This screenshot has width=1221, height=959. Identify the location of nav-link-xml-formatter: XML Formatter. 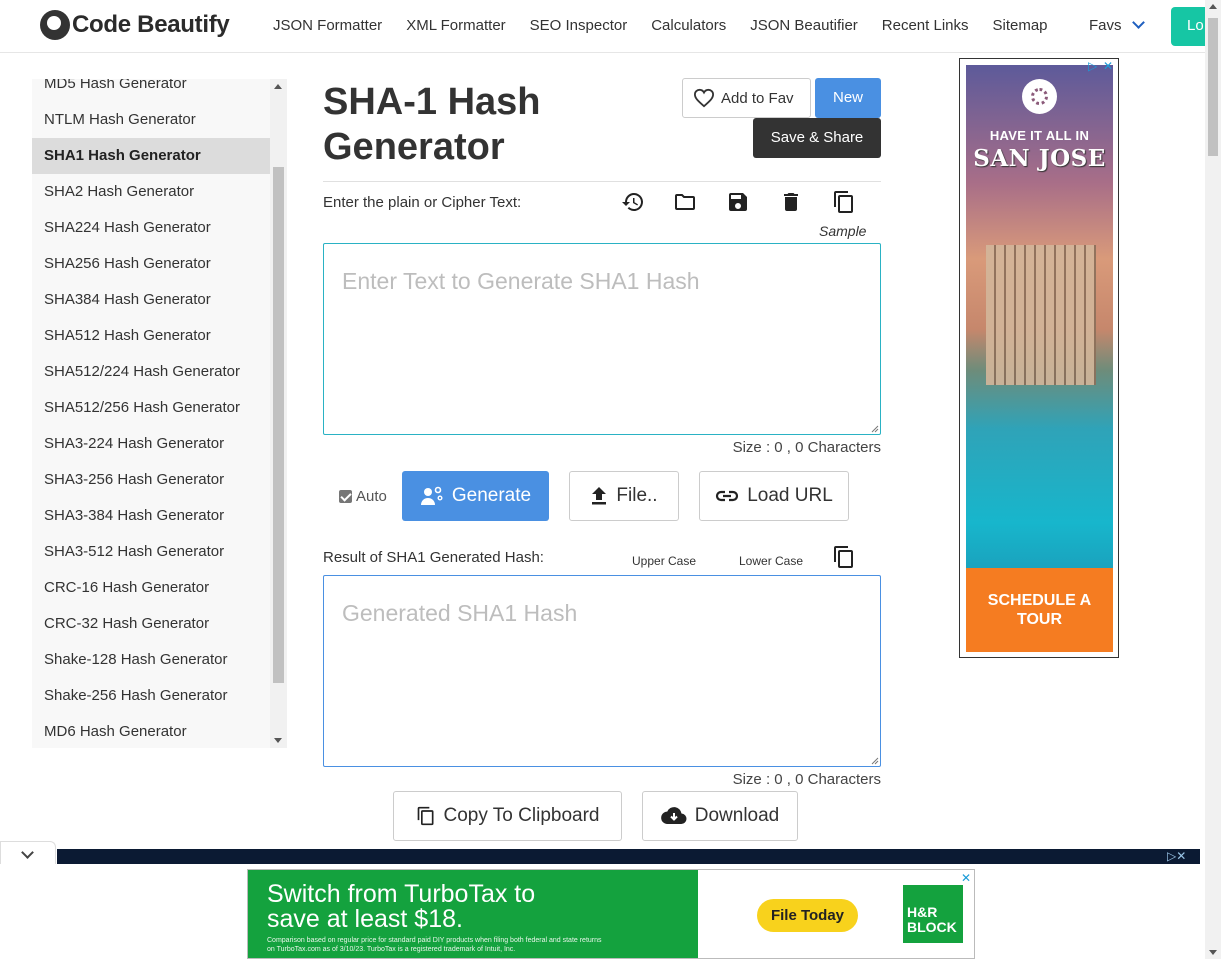
(455, 25).